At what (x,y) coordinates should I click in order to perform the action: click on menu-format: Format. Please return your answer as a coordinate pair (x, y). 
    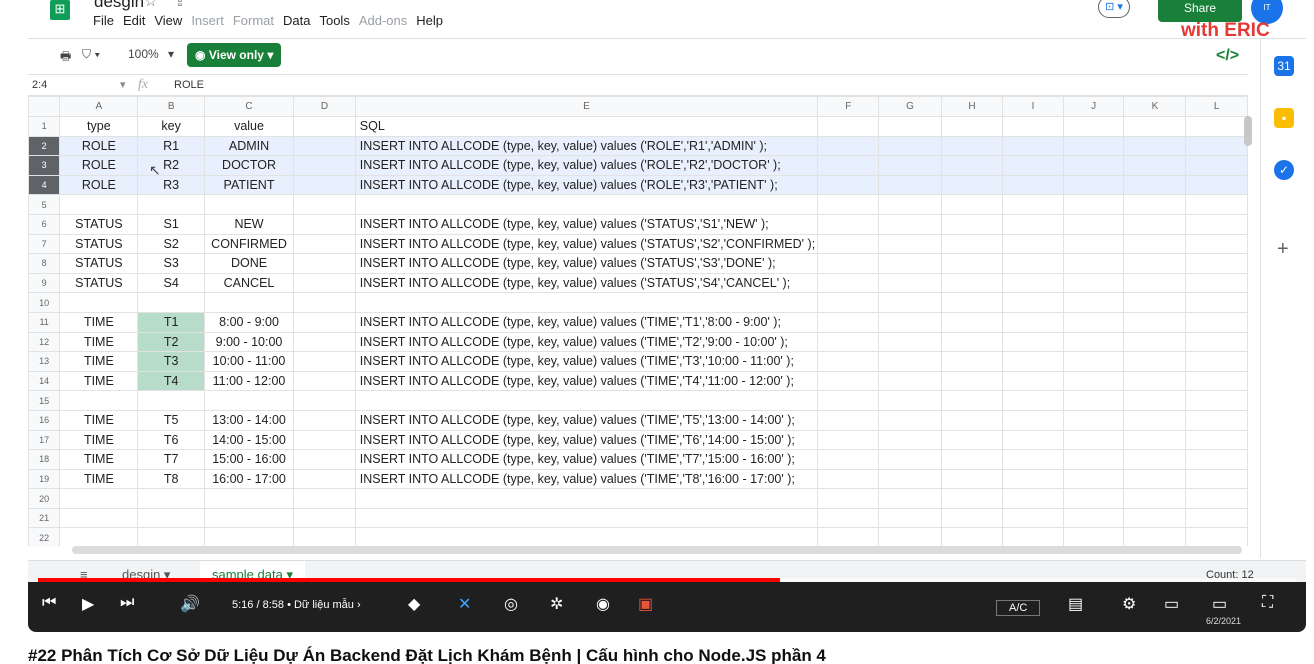
    Looking at the image, I should click on (253, 20).